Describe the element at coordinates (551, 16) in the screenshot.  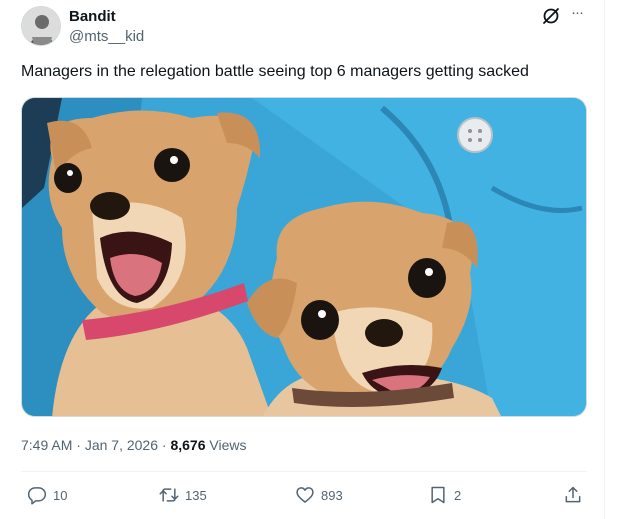
I see `grok-icon` at that location.